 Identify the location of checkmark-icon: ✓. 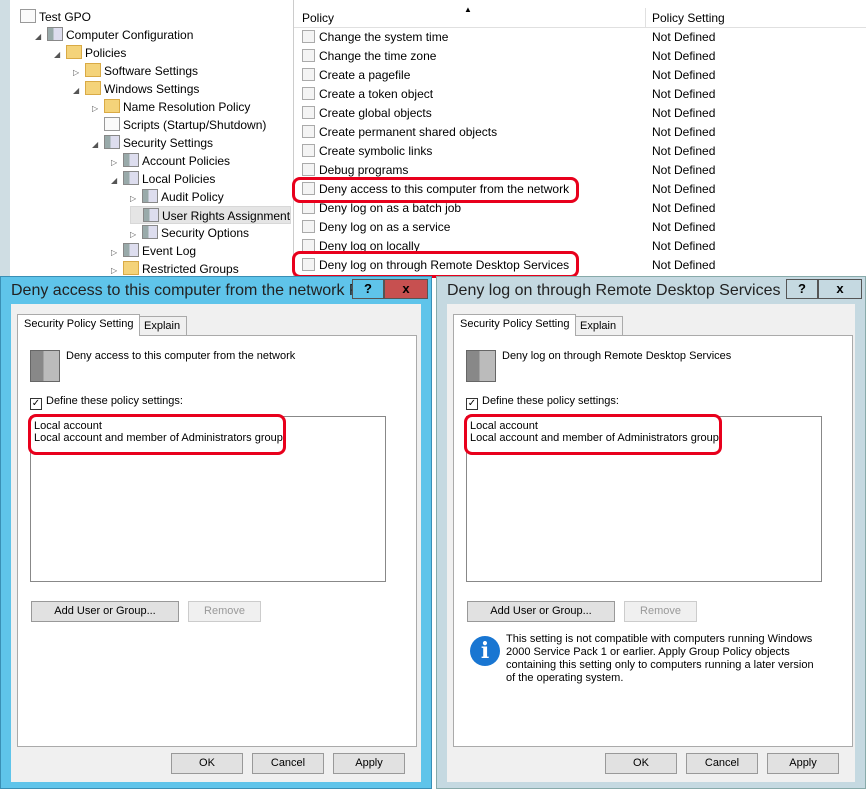
(472, 404).